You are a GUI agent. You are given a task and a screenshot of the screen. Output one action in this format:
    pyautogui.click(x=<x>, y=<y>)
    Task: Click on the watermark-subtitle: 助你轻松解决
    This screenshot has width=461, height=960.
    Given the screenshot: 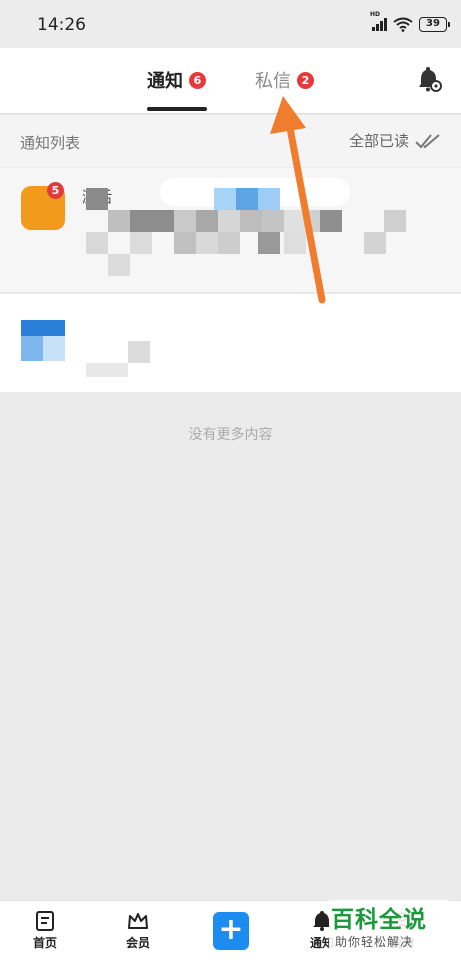 What is the action you would take?
    pyautogui.click(x=374, y=942)
    